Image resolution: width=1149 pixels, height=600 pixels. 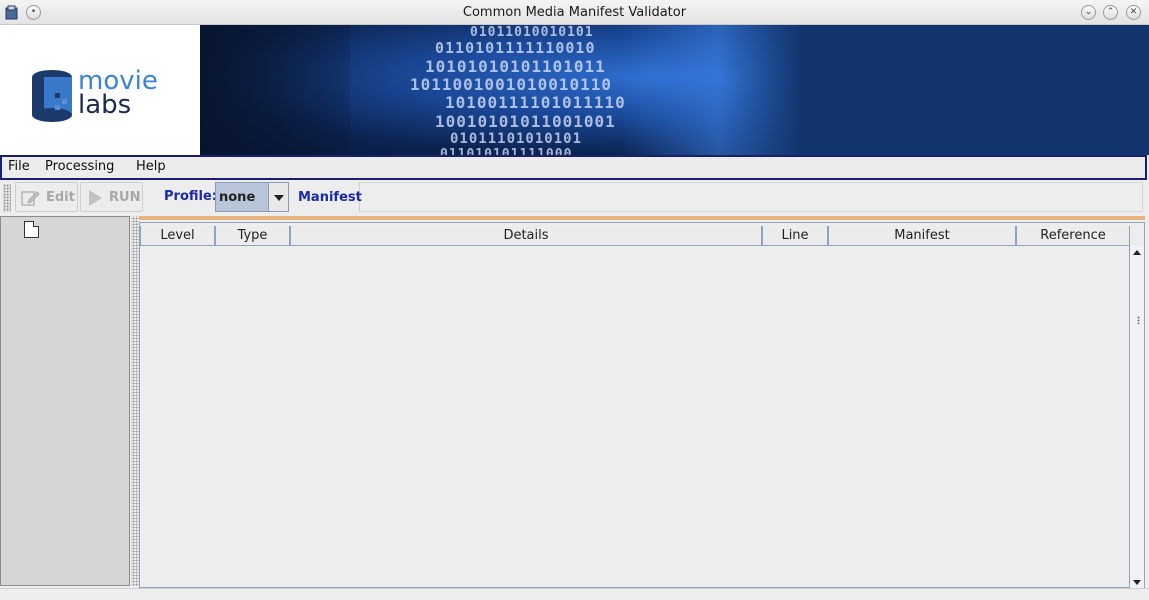 I want to click on window-titlebar: • Common Media Manifest Validator ⌄ ⌃ ✕, so click(x=574, y=12).